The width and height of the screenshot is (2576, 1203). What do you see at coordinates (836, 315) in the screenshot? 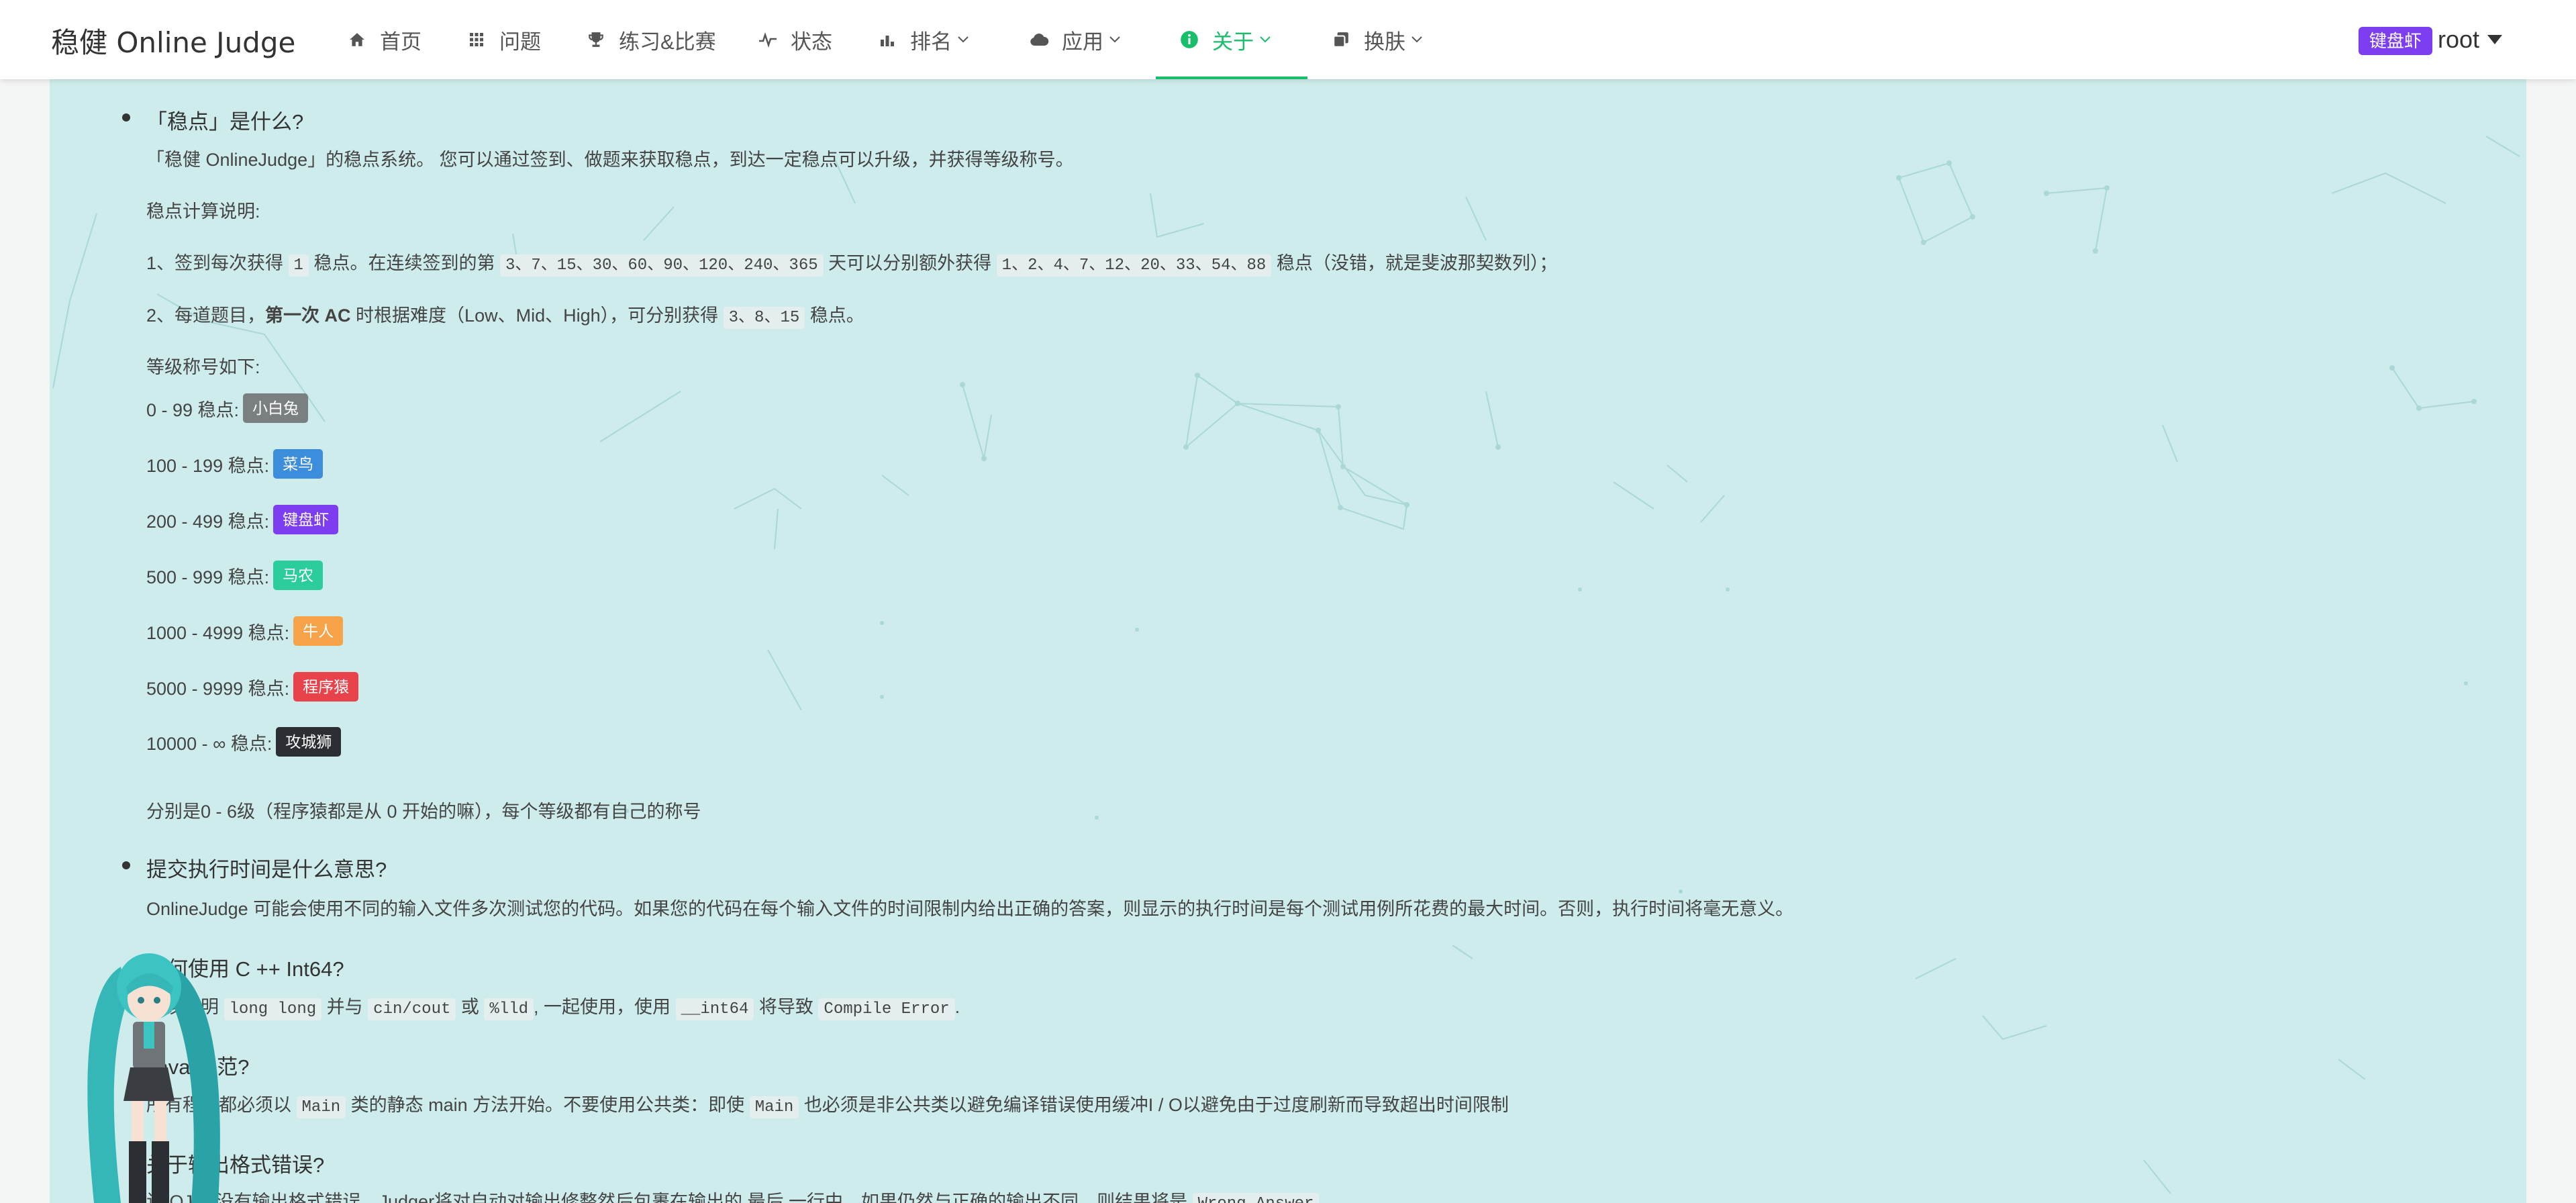
I see `text-span: 稳点。` at bounding box center [836, 315].